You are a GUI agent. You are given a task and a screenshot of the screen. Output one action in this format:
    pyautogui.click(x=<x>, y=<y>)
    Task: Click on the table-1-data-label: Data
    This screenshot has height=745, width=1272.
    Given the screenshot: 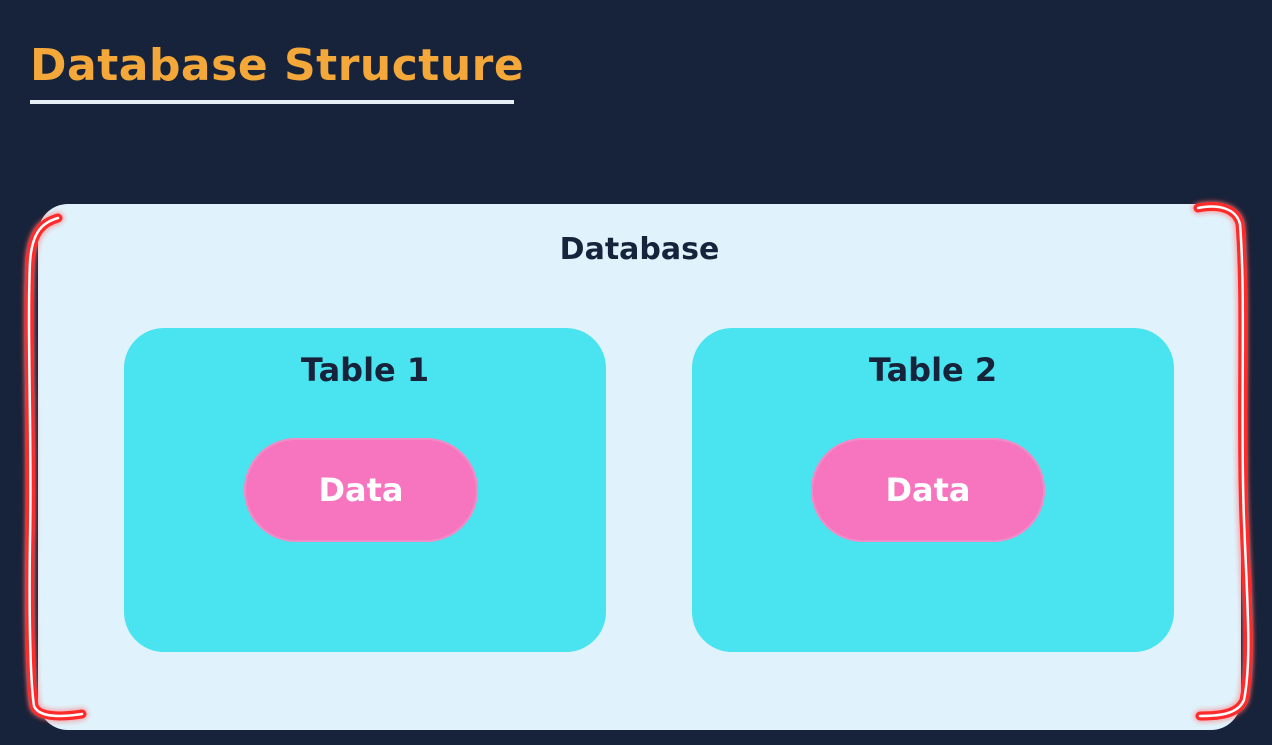 What is the action you would take?
    pyautogui.click(x=361, y=490)
    